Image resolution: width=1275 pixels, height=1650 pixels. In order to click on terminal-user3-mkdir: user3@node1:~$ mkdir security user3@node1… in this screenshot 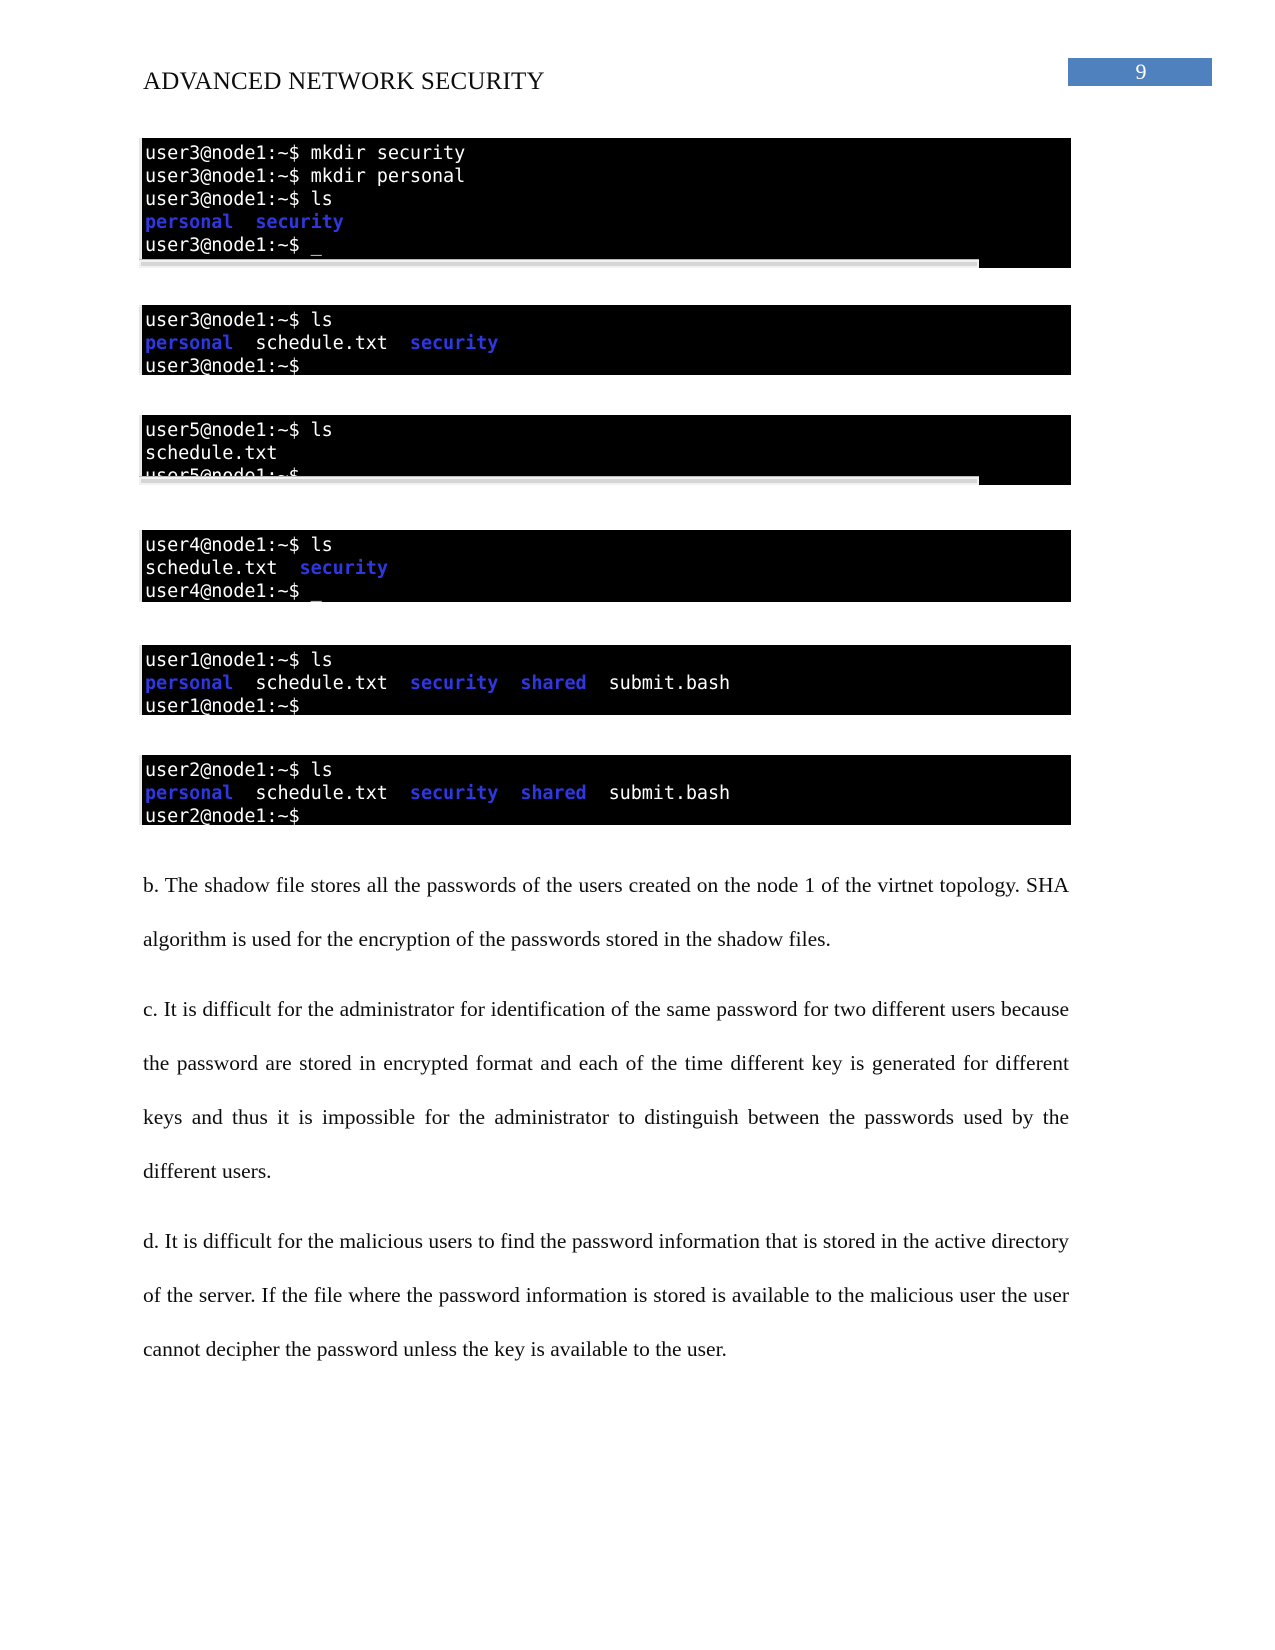, I will do `click(605, 203)`.